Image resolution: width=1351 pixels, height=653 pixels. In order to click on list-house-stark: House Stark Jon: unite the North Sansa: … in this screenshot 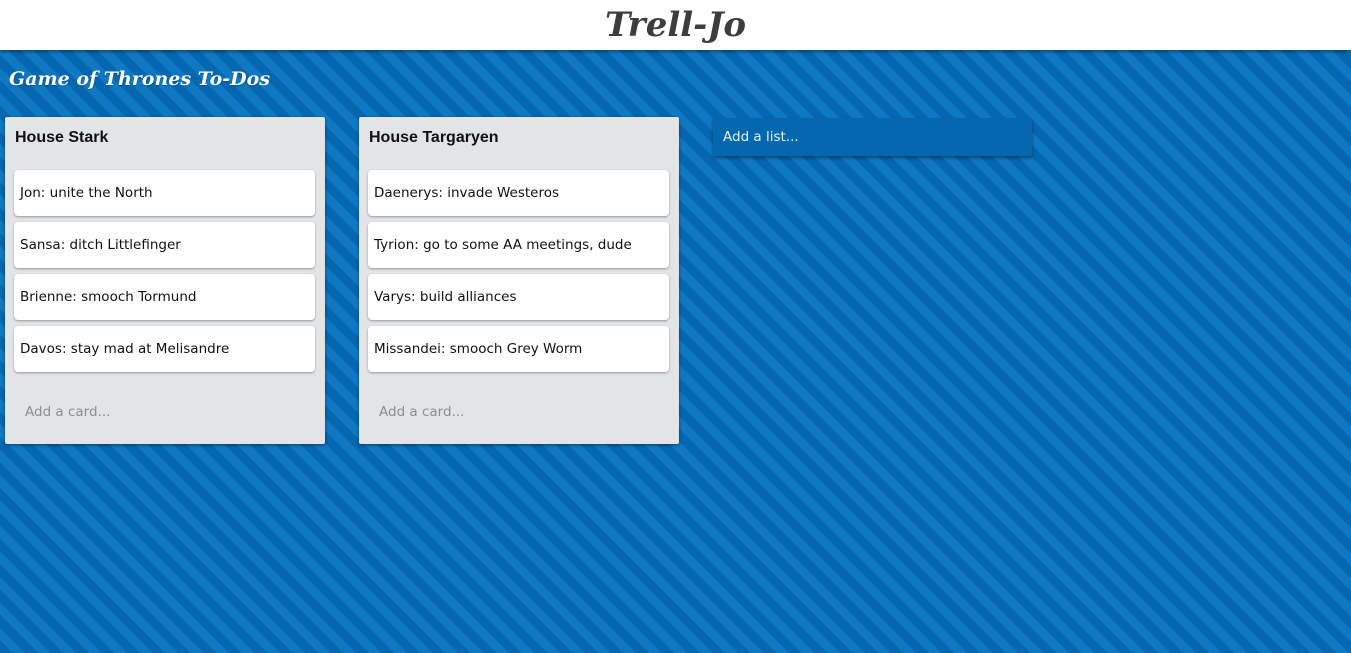, I will do `click(165, 280)`.